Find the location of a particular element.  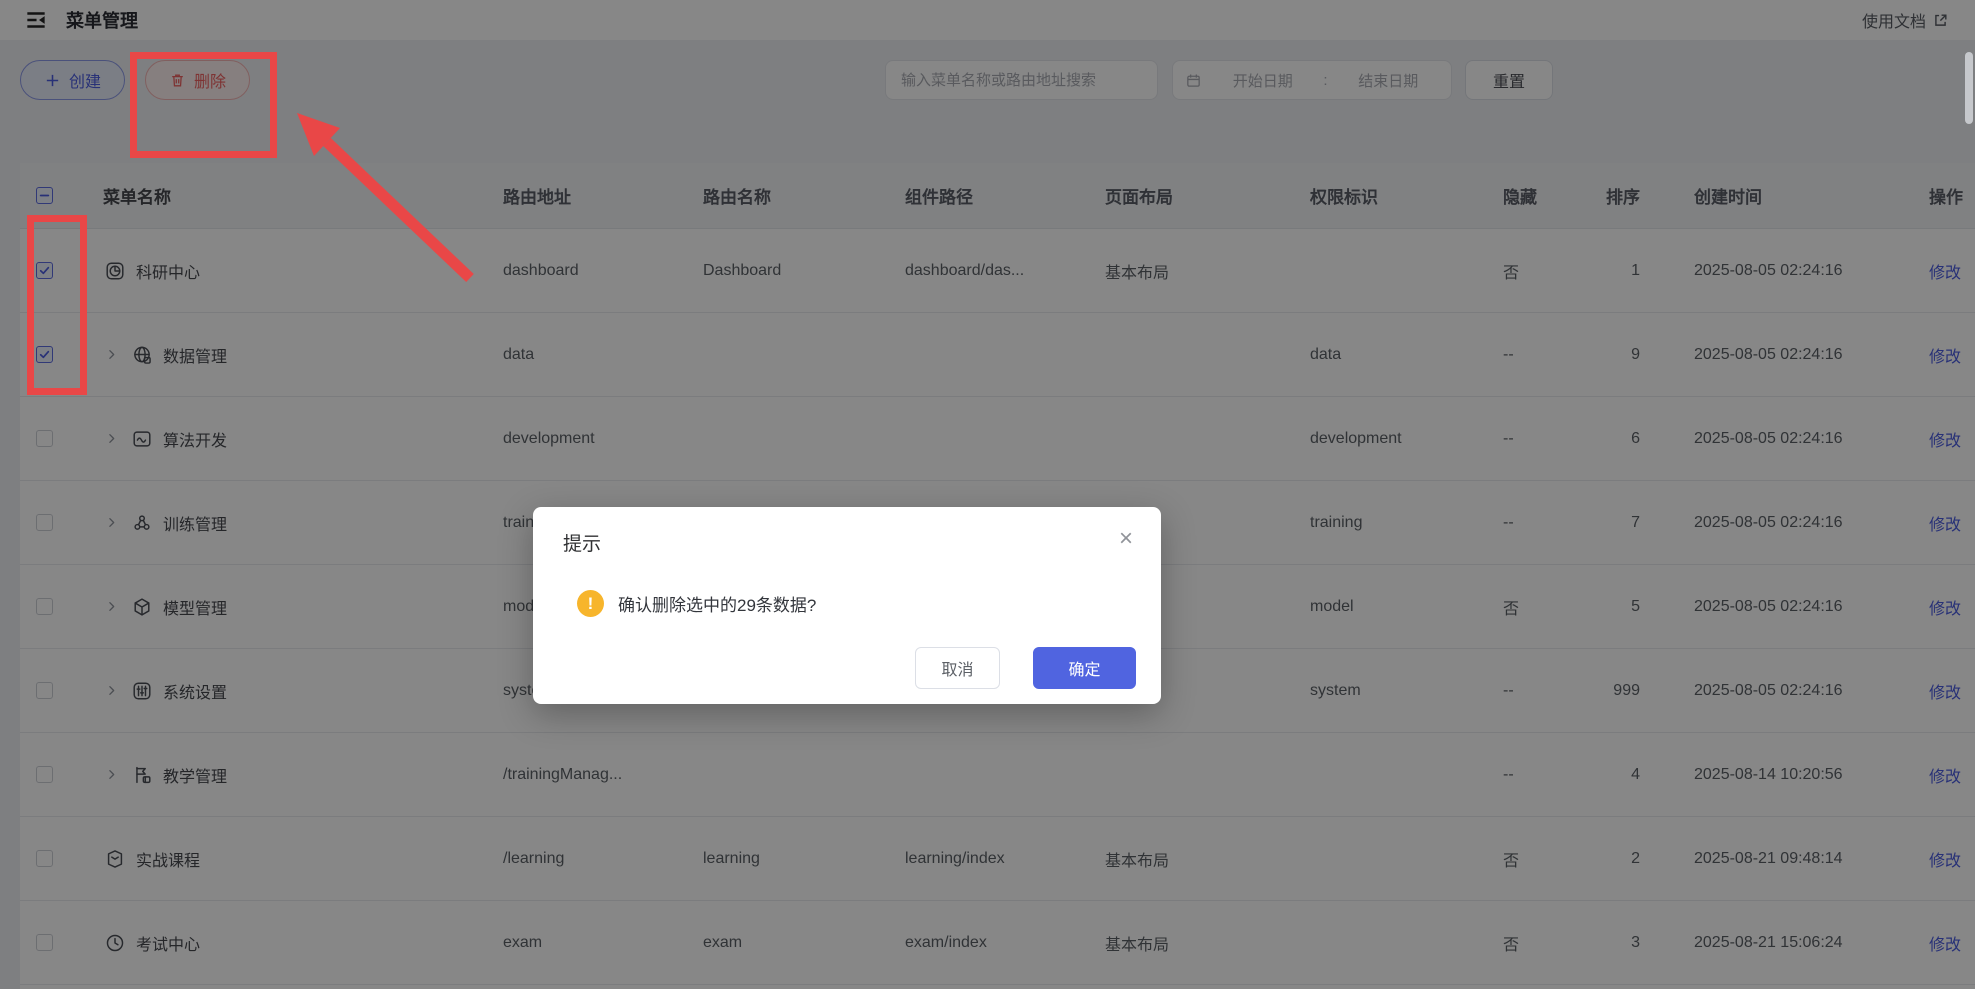

dialog-title: 提示 is located at coordinates (582, 544).